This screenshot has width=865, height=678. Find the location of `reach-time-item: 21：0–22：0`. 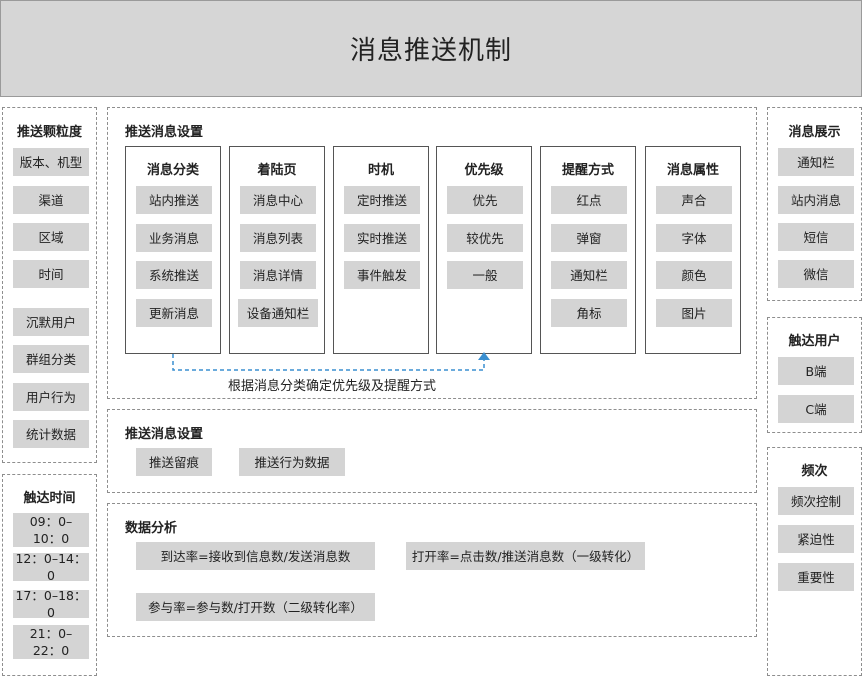

reach-time-item: 21：0–22：0 is located at coordinates (51, 642).